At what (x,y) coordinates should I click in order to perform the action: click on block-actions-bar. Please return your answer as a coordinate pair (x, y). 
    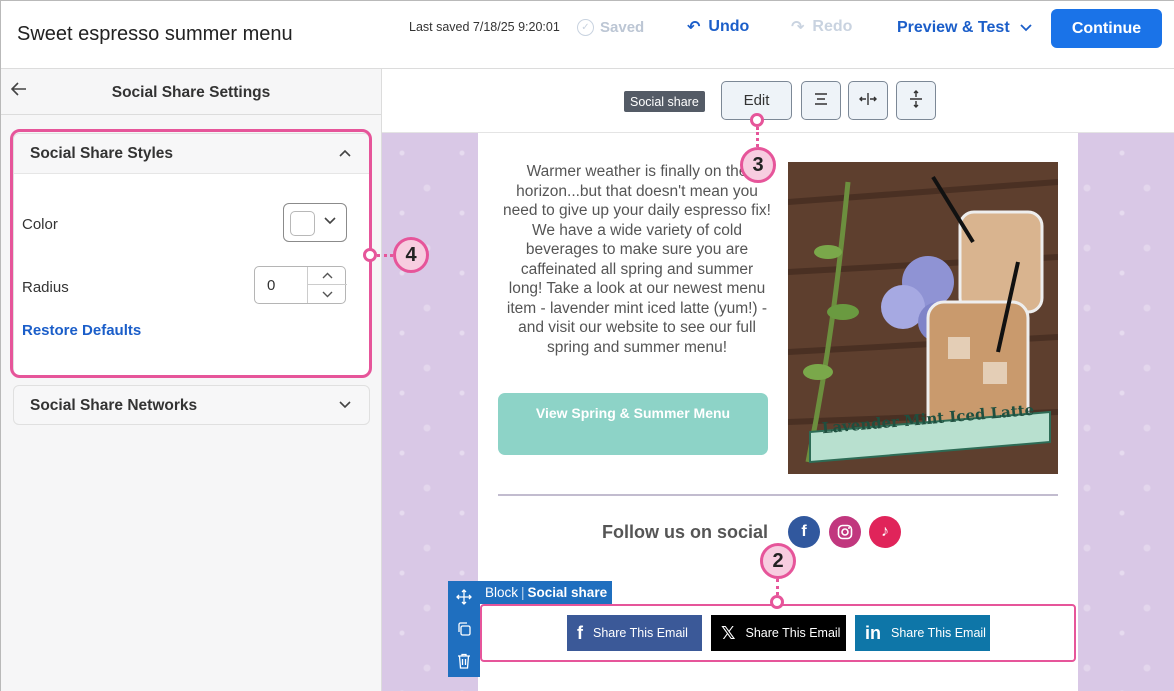
    Looking at the image, I should click on (464, 629).